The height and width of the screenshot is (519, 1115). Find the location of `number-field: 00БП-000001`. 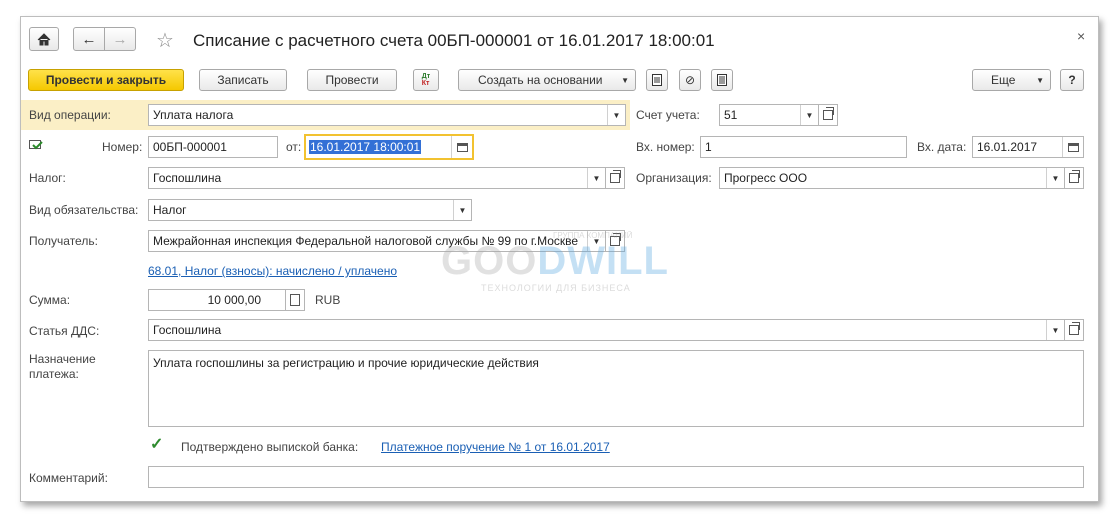

number-field: 00БП-000001 is located at coordinates (213, 147).